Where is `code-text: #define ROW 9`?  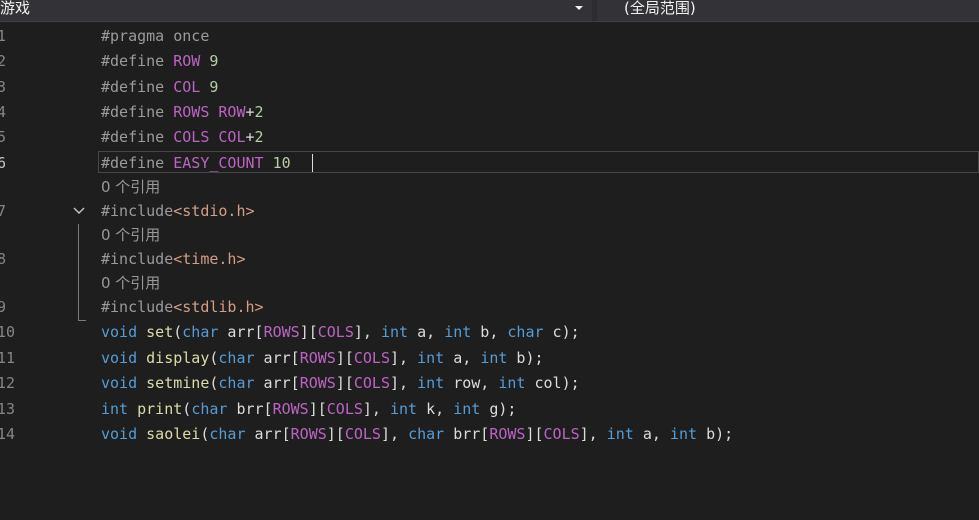
code-text: #define ROW 9 is located at coordinates (159, 61).